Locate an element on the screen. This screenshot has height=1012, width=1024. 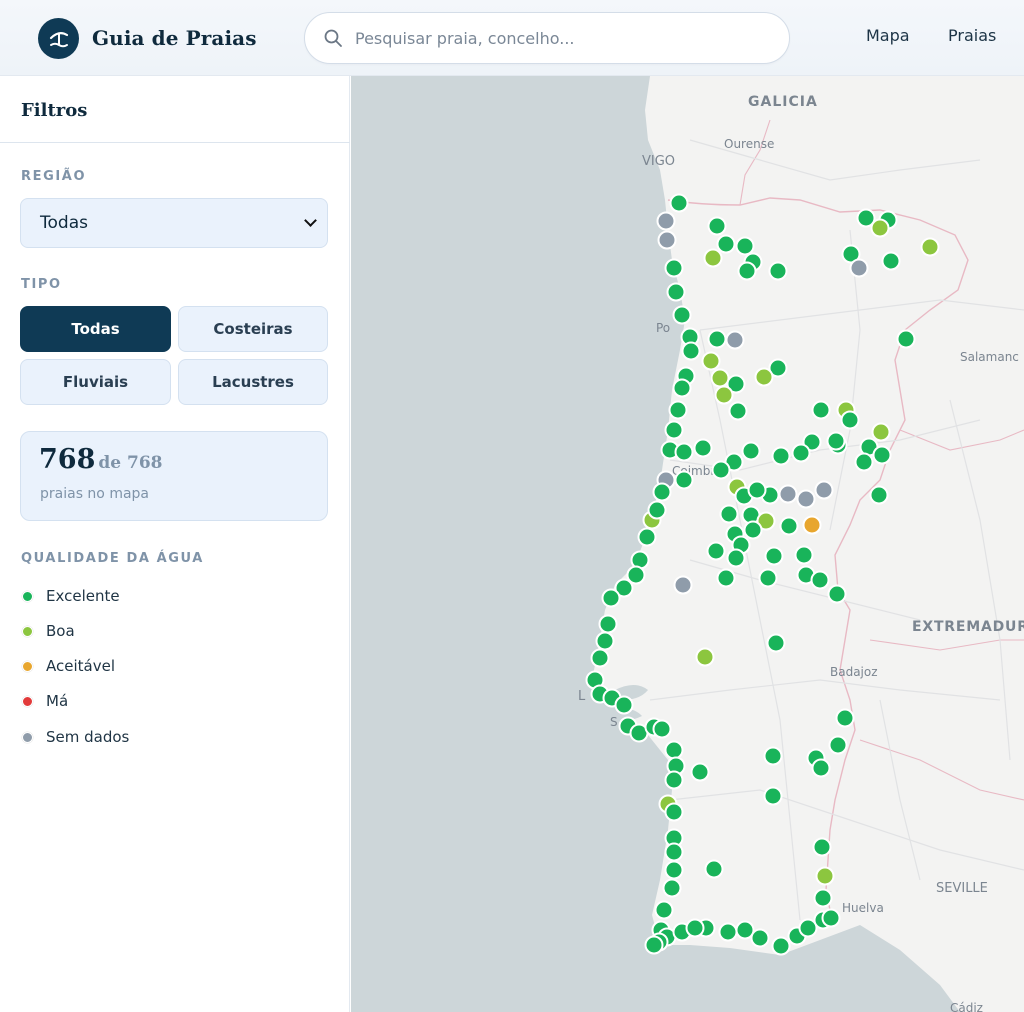
type-fluviais-button: Fluviais is located at coordinates (95, 382).